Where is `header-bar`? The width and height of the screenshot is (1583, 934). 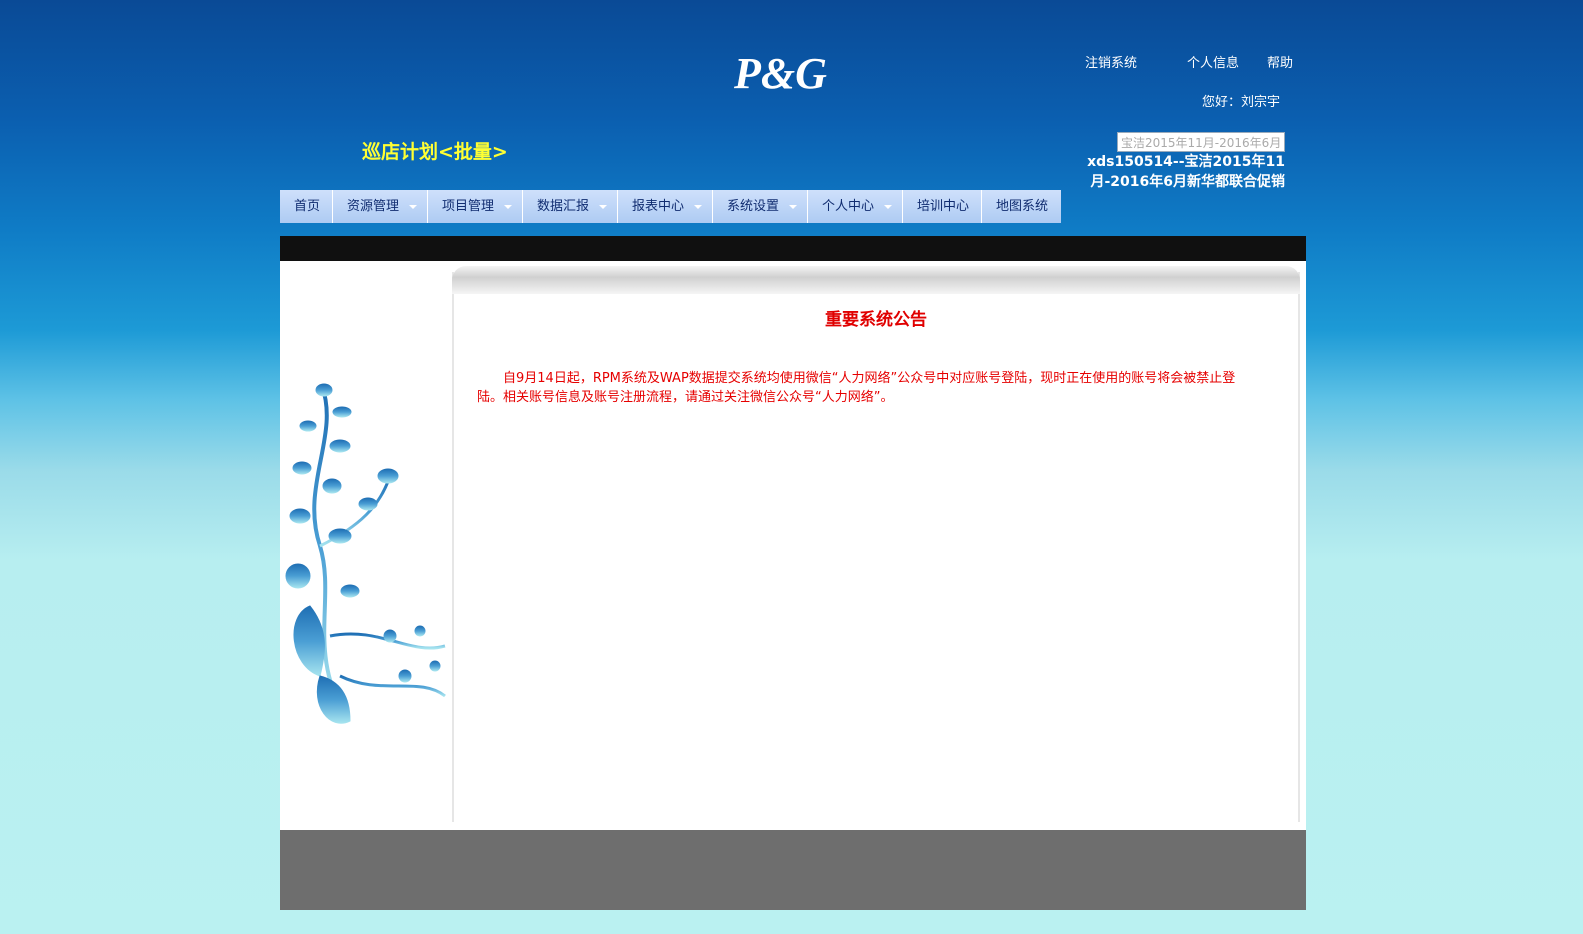 header-bar is located at coordinates (793, 248).